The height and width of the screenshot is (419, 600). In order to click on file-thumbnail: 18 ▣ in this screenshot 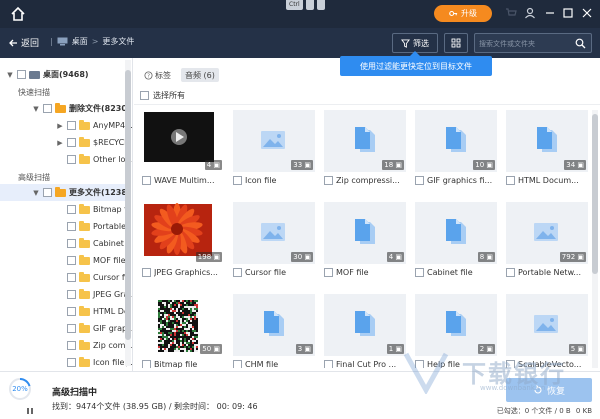, I will do `click(365, 141)`.